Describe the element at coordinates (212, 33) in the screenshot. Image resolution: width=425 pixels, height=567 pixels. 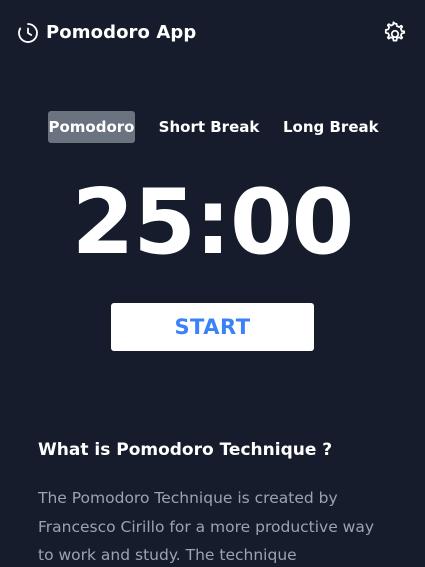
I see `app-header: Pomodoro App` at that location.